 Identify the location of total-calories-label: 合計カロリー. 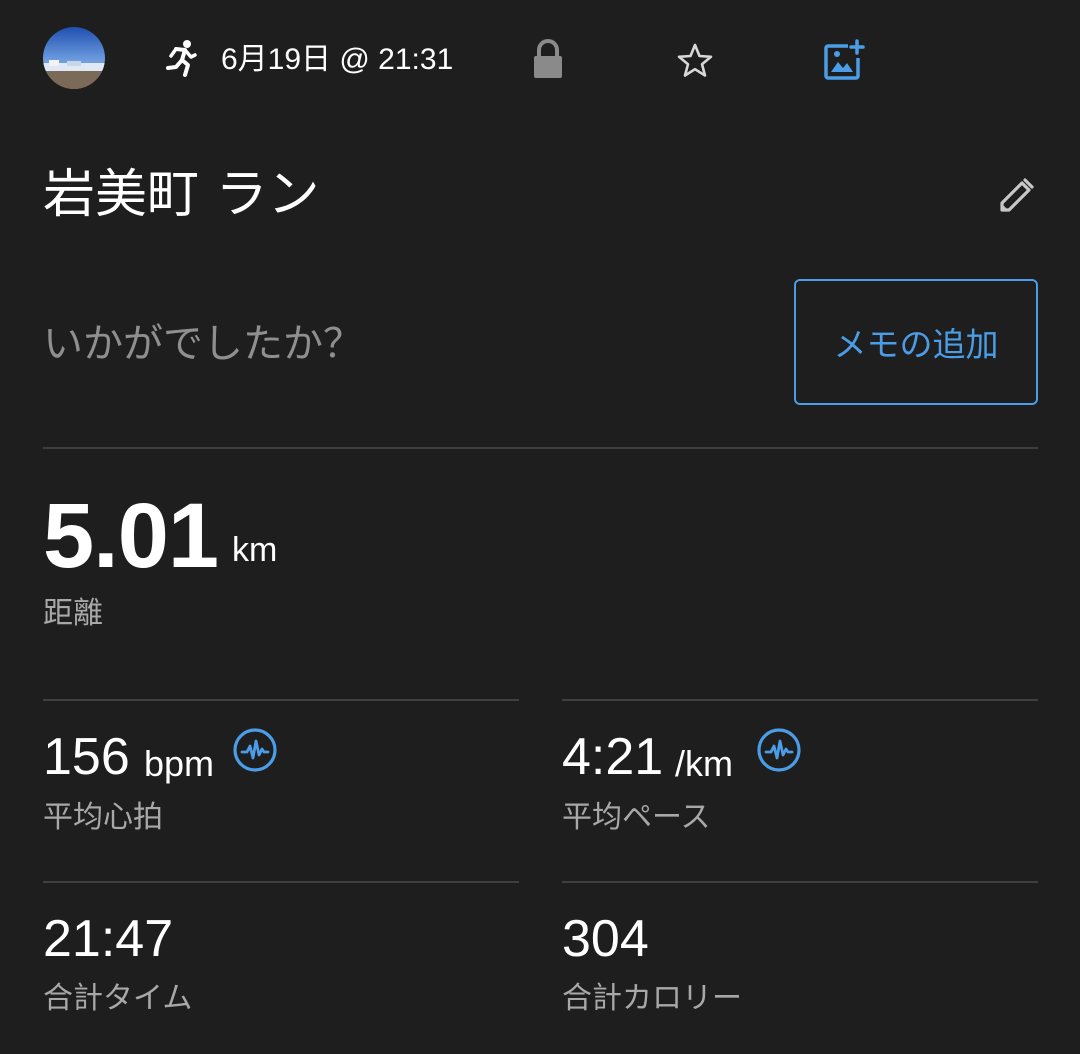
(652, 998).